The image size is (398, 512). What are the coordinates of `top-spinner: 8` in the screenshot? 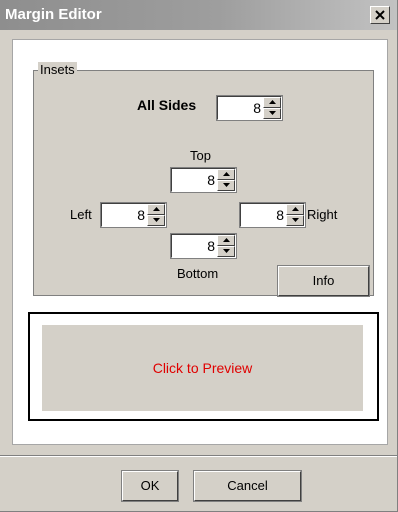 It's located at (203, 180).